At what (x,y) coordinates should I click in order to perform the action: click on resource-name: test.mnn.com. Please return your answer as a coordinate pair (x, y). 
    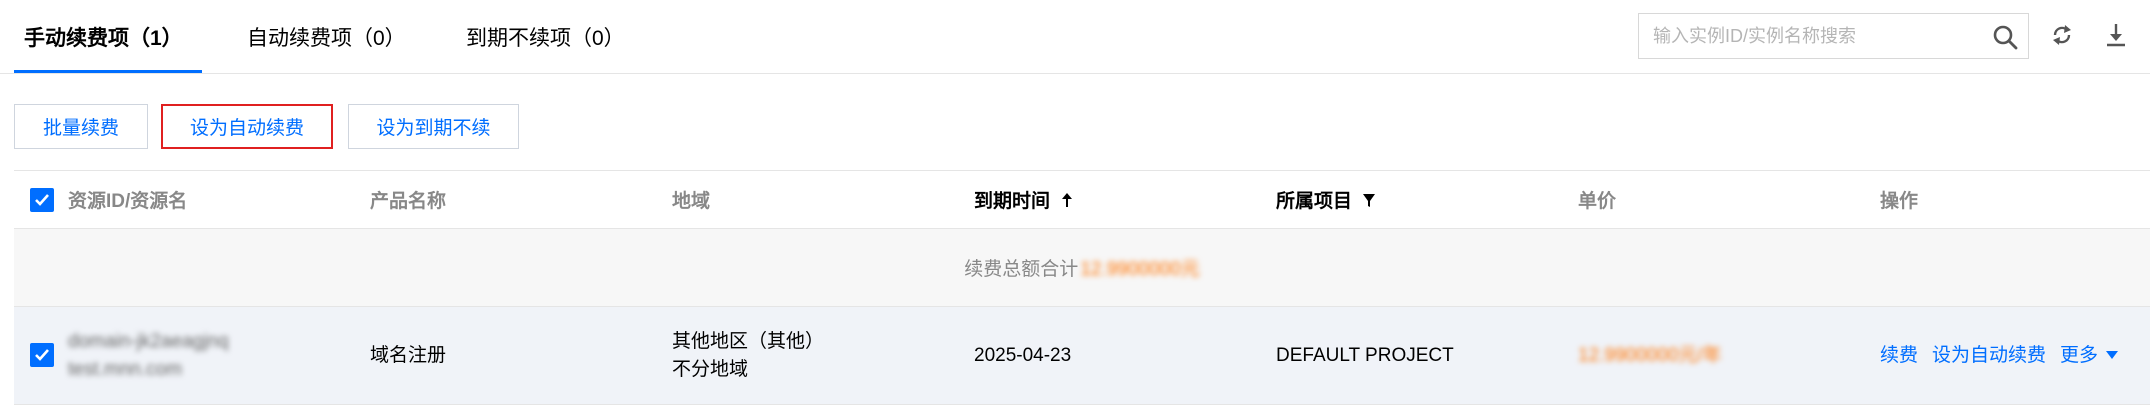
    Looking at the image, I should click on (125, 369).